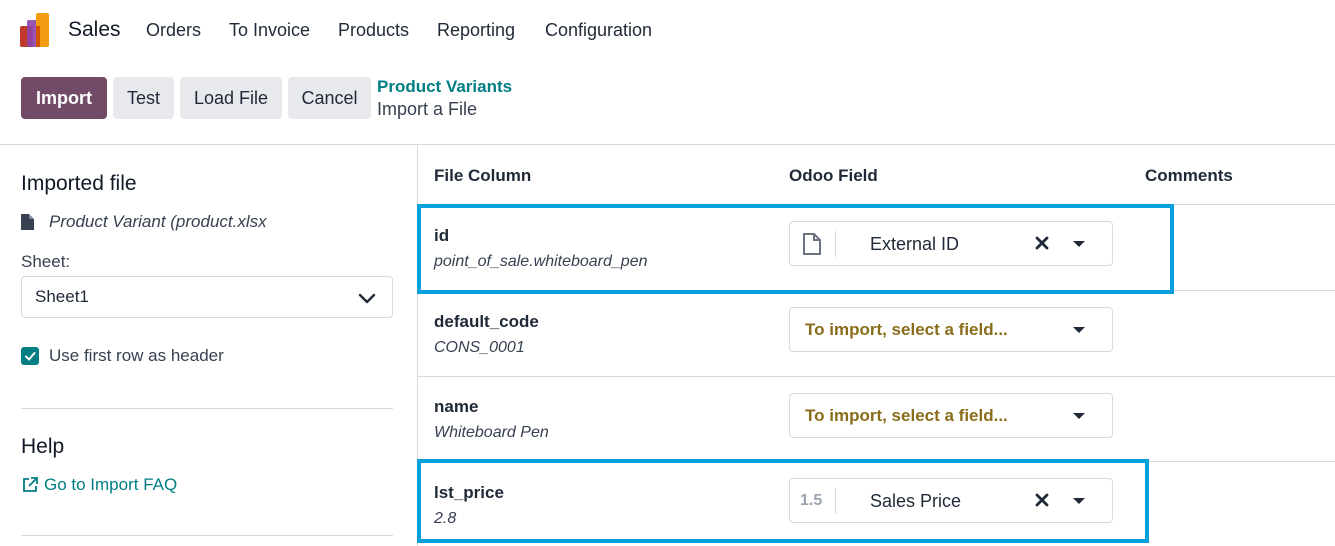 The width and height of the screenshot is (1335, 546). Describe the element at coordinates (367, 298) in the screenshot. I see `chevron-down-icon` at that location.